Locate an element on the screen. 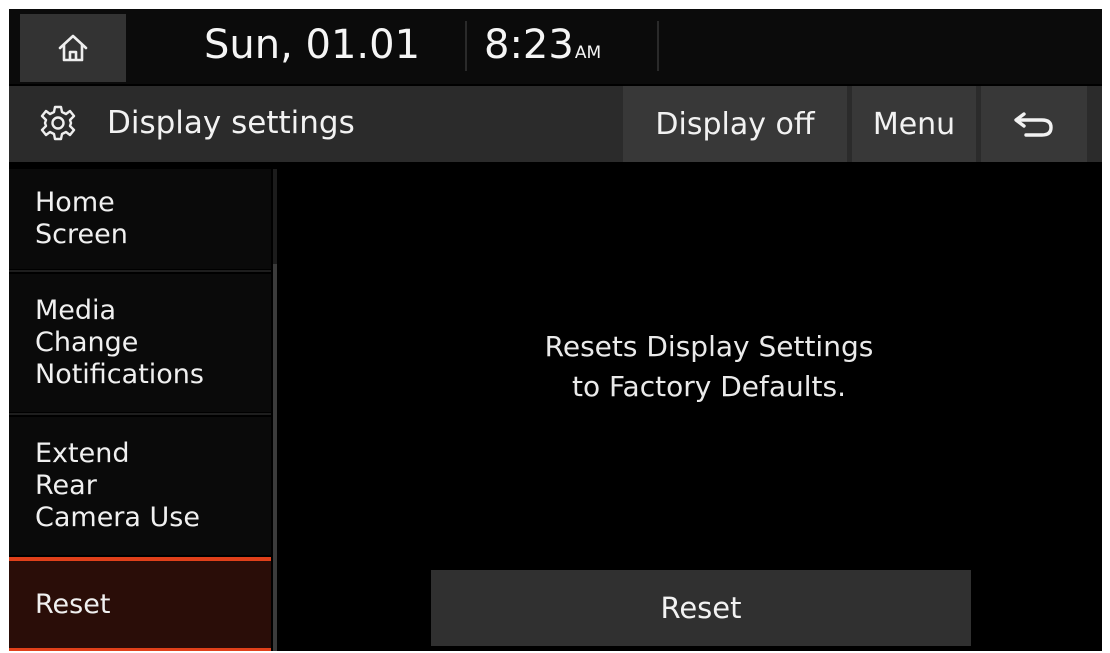 The height and width of the screenshot is (653, 1110). home-button is located at coordinates (73, 48).